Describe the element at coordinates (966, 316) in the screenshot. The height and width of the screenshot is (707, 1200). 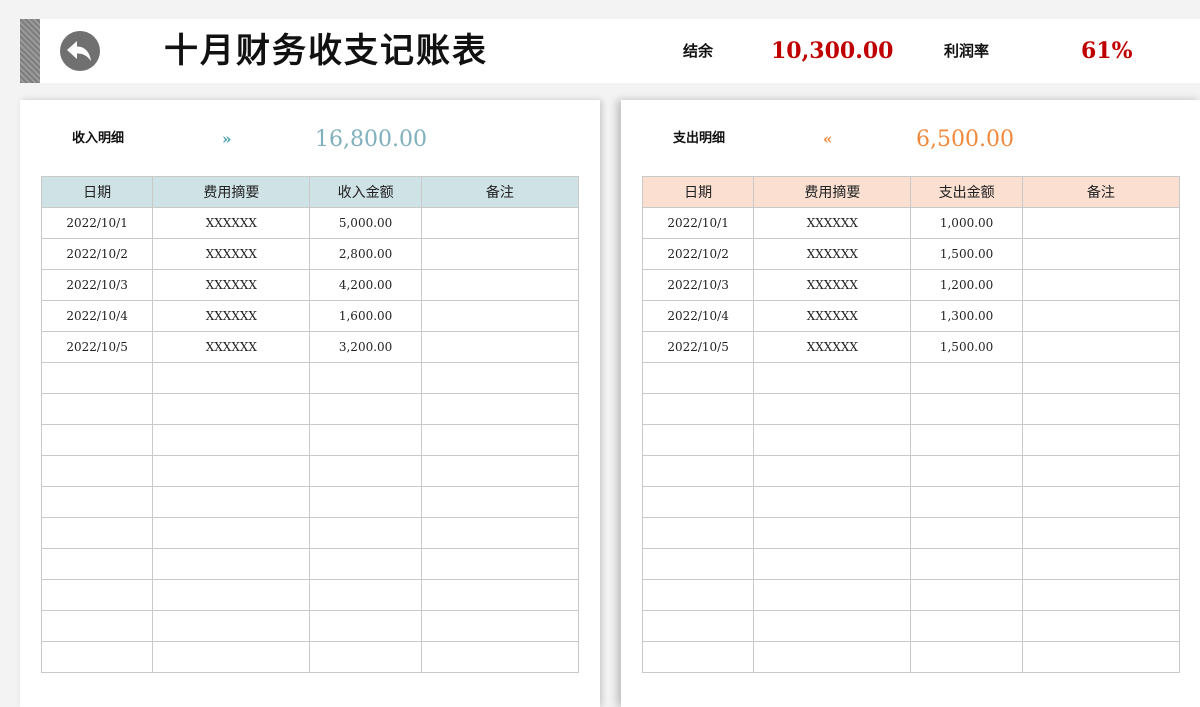
I see `table-cell: 1,300.00` at that location.